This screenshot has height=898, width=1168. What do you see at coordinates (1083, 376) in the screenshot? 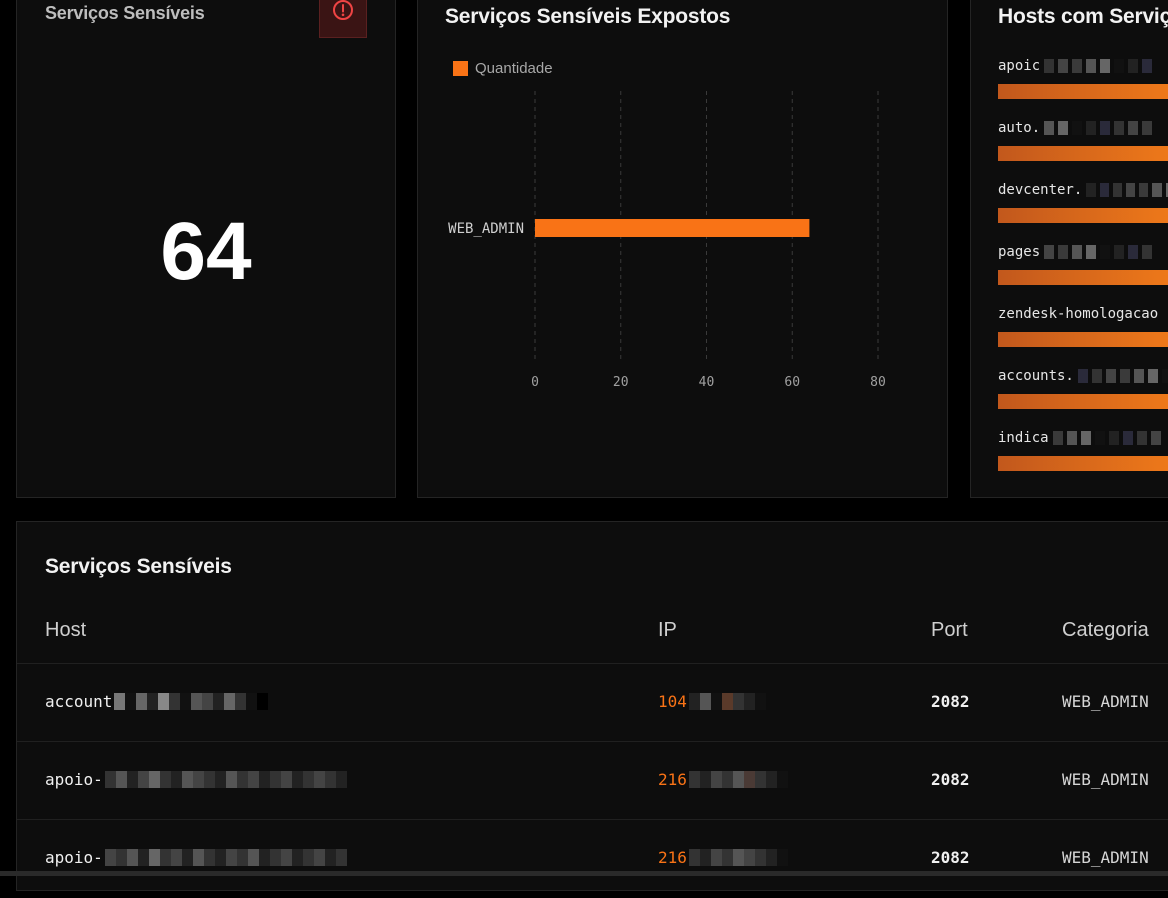
I see `host-name-row: accounts.` at bounding box center [1083, 376].